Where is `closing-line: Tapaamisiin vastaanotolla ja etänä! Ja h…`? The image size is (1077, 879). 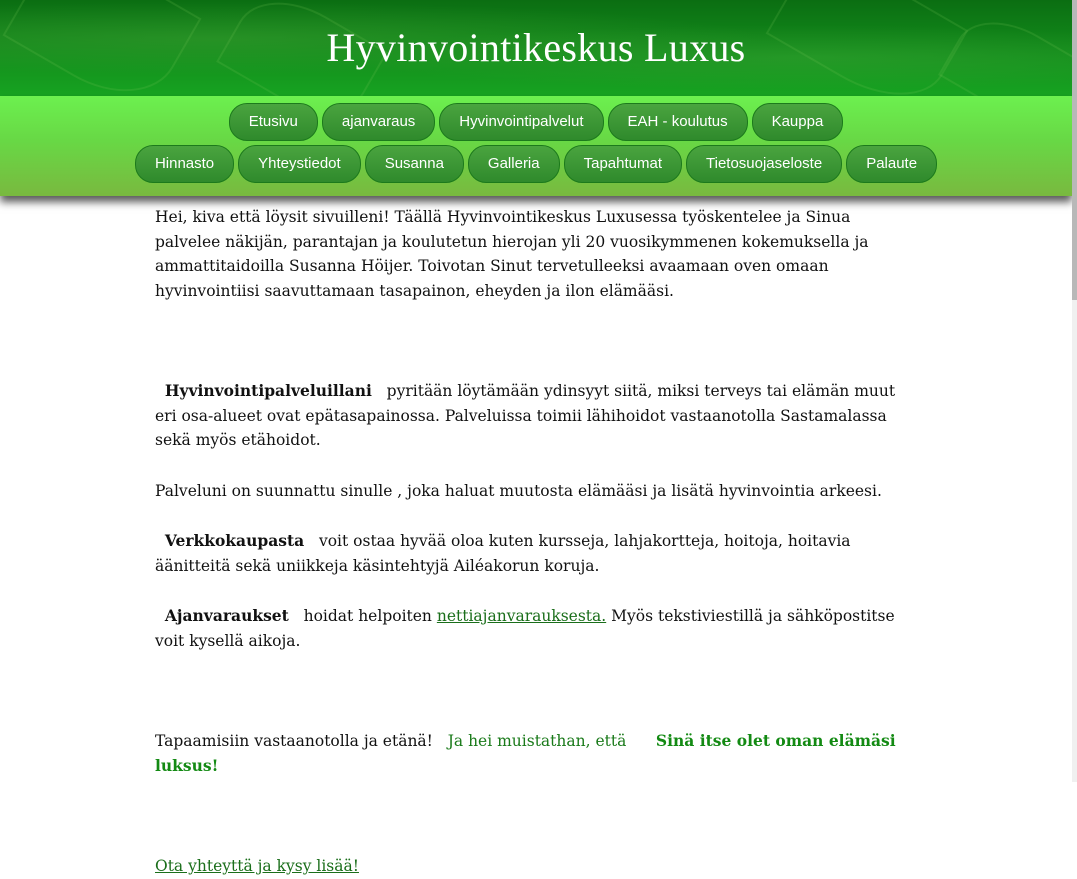
closing-line: Tapaamisiin vastaanotolla ja etänä! Ja h… is located at coordinates (537, 753).